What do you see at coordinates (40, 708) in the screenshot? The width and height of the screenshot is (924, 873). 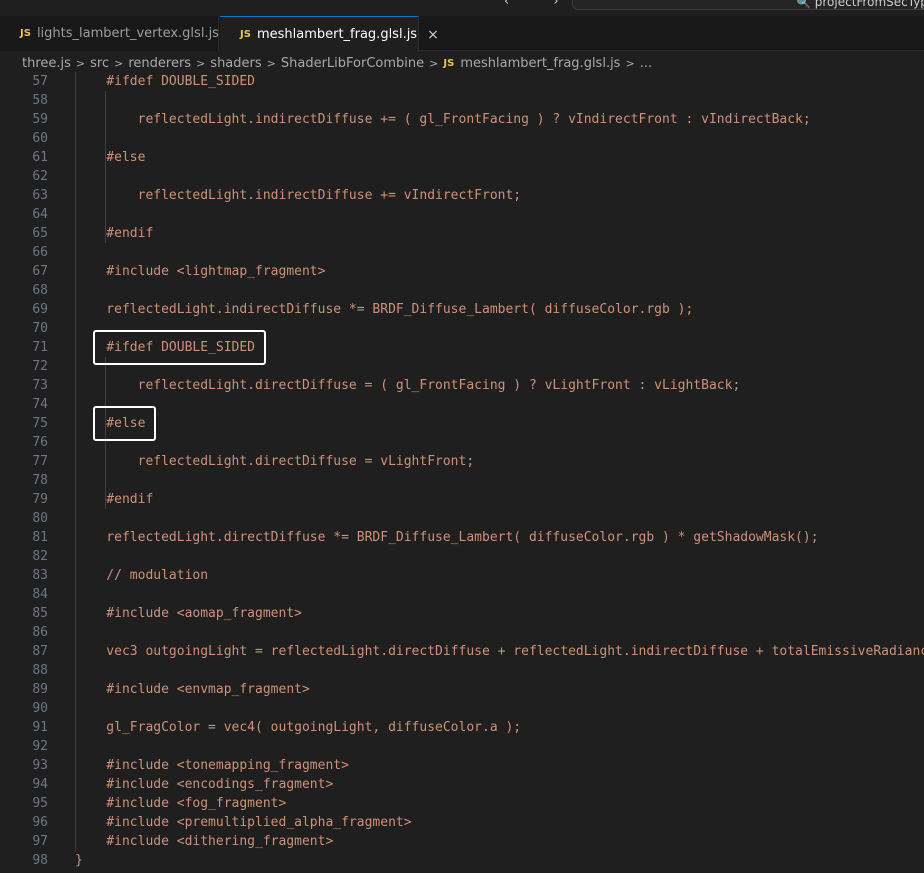 I see `line-number: 90` at bounding box center [40, 708].